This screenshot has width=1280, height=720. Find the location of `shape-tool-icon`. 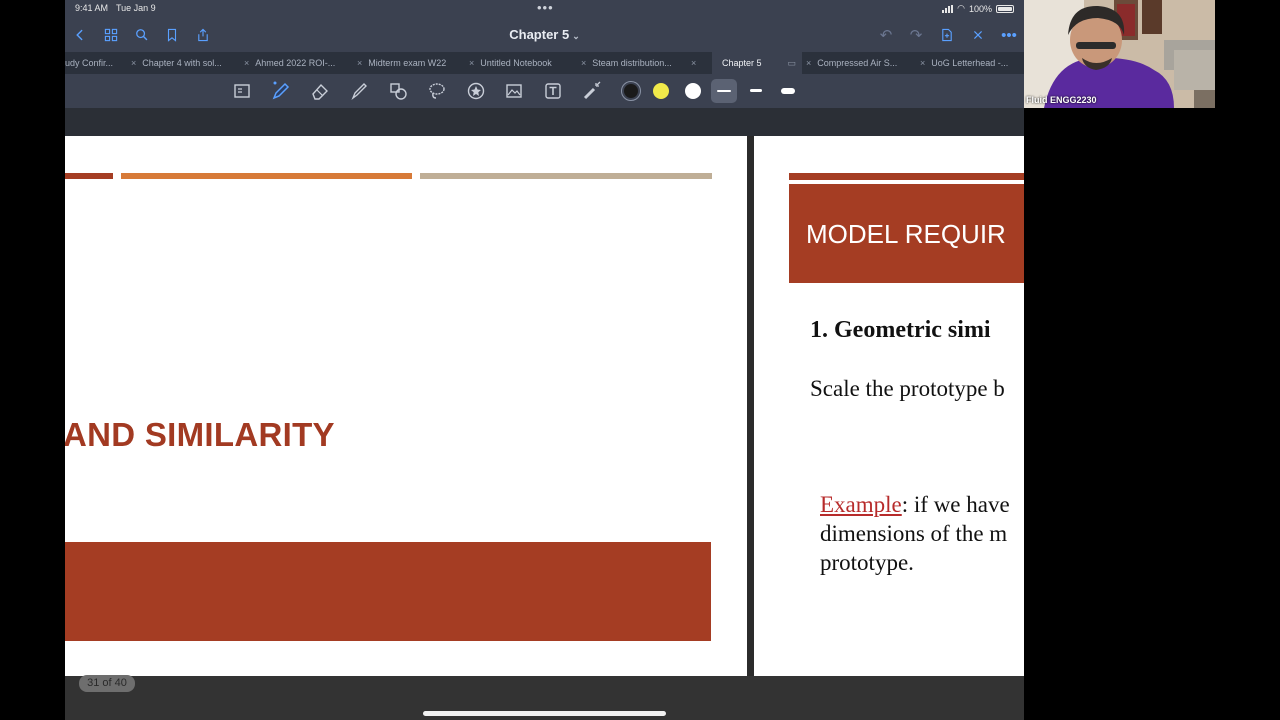

shape-tool-icon is located at coordinates (398, 91).